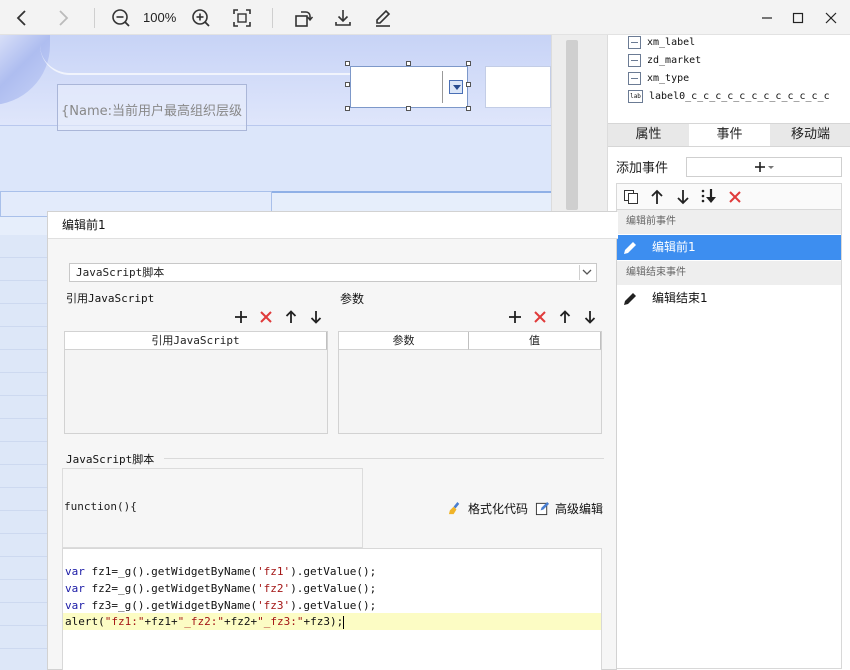 This screenshot has height=670, width=850. Describe the element at coordinates (152, 111) in the screenshot. I see `label-widget-text: {Name:当前用户最高组织层级` at that location.